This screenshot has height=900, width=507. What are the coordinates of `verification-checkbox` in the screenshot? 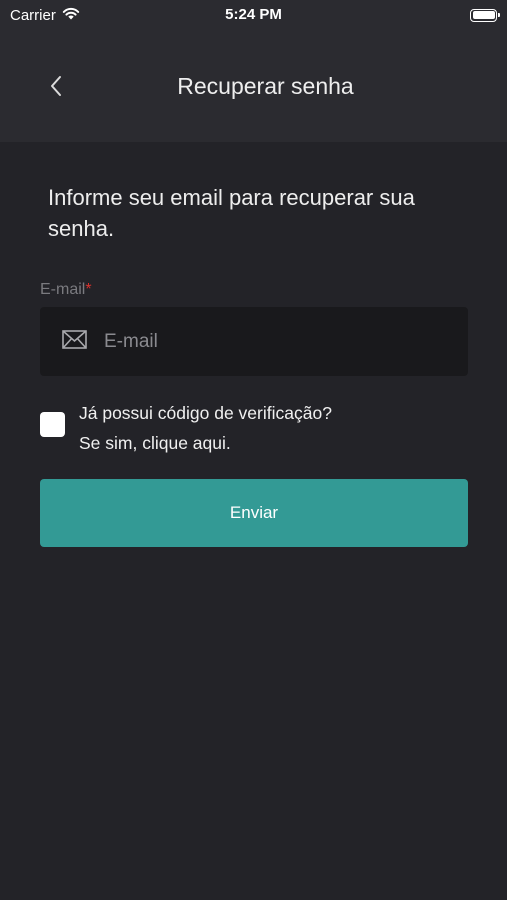 It's located at (52, 424).